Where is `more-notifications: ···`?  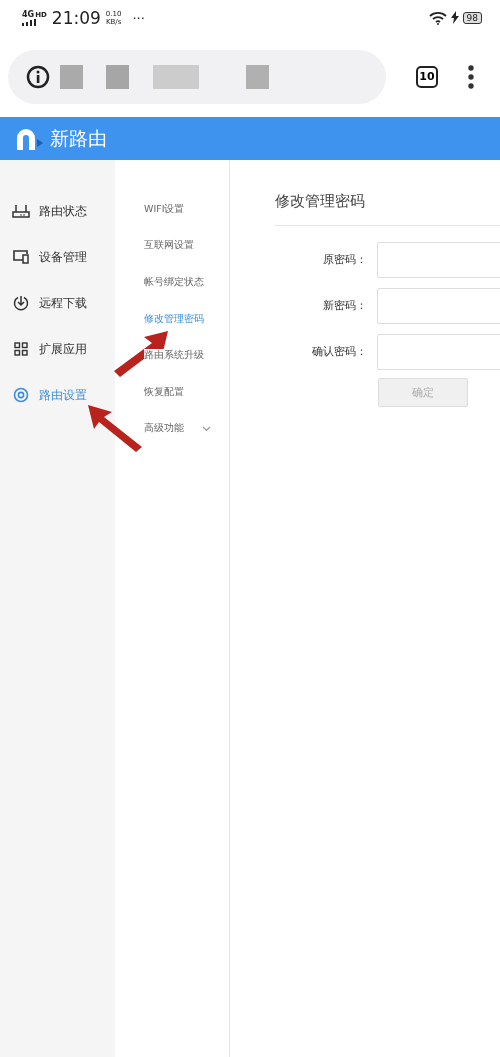 more-notifications: ··· is located at coordinates (138, 18).